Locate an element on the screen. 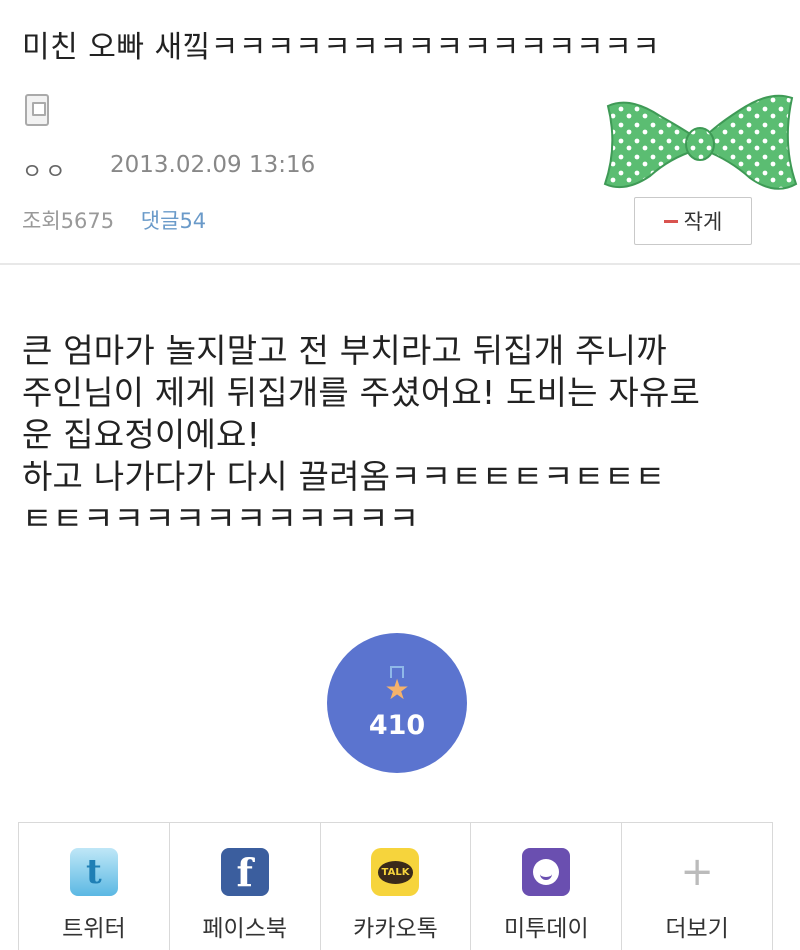  recommend-count: 410 is located at coordinates (397, 725).